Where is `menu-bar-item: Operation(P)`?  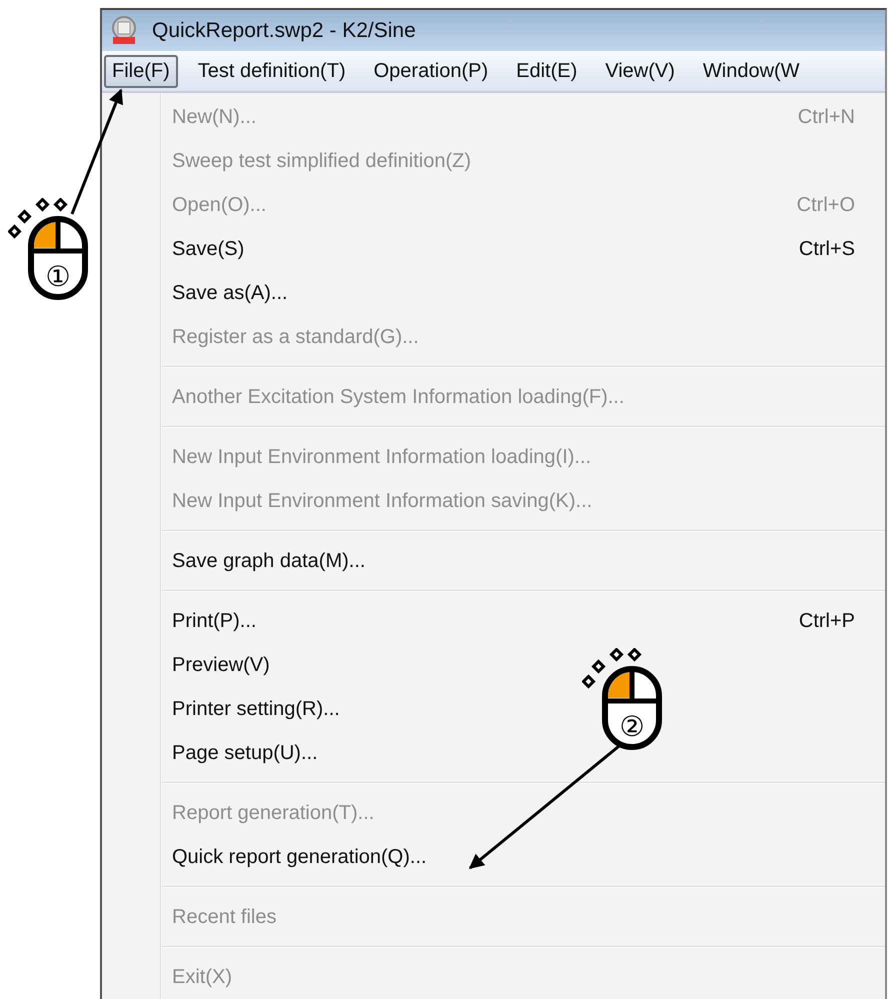
menu-bar-item: Operation(P) is located at coordinates (431, 71).